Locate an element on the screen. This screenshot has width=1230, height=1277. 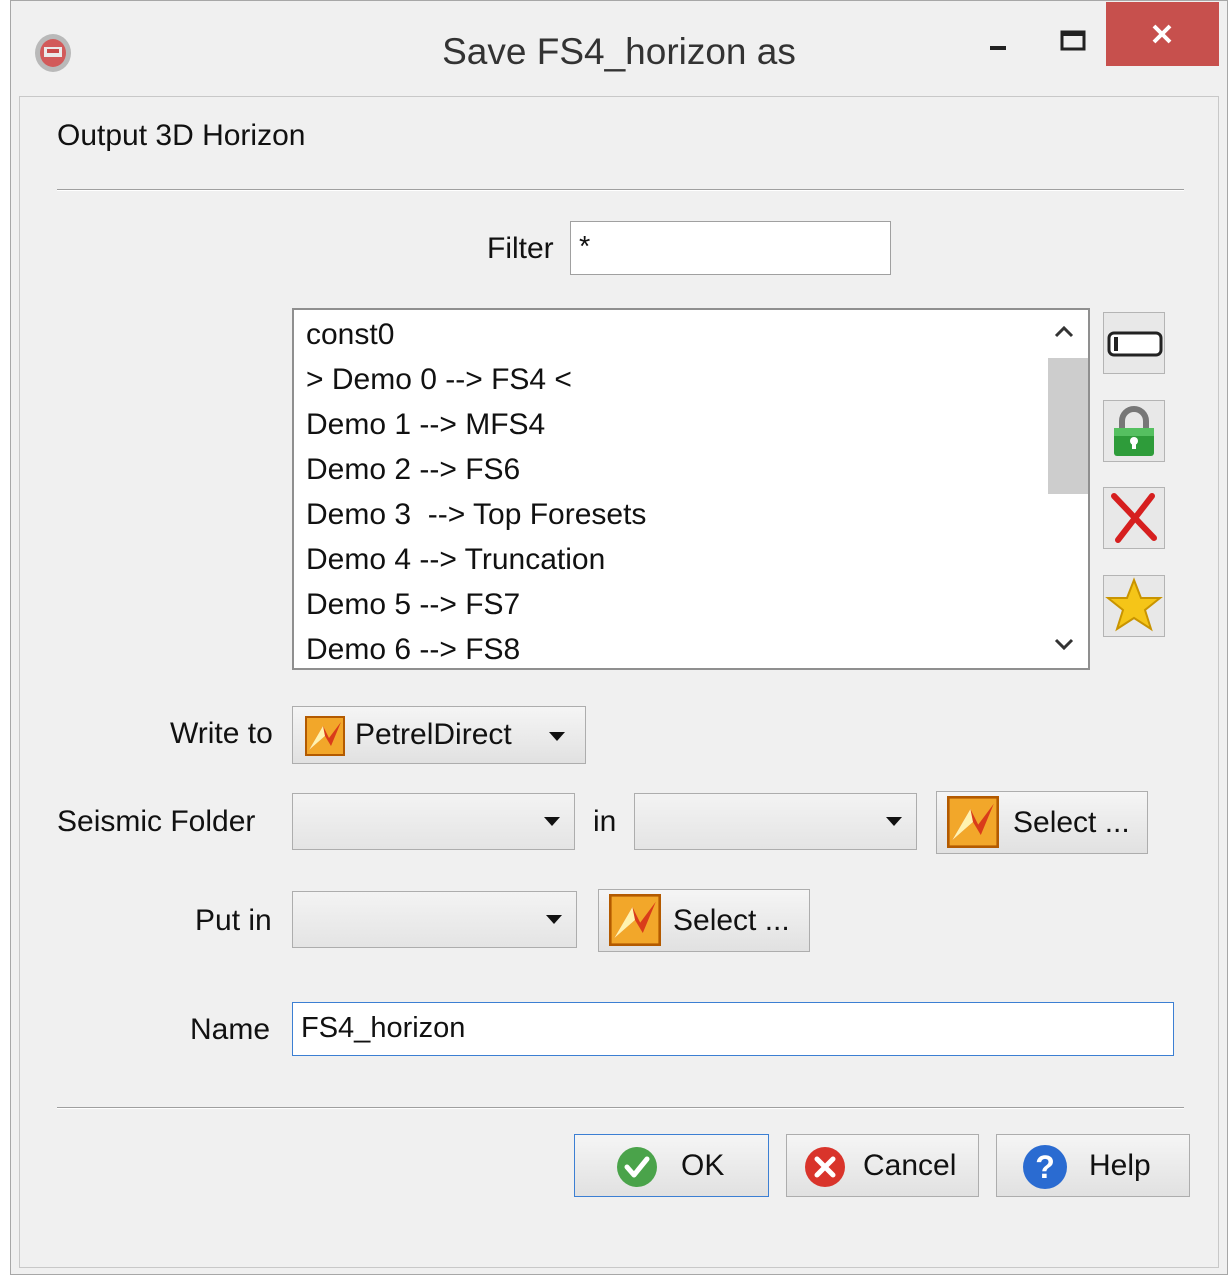
help-icon: ? is located at coordinates (1045, 1167).